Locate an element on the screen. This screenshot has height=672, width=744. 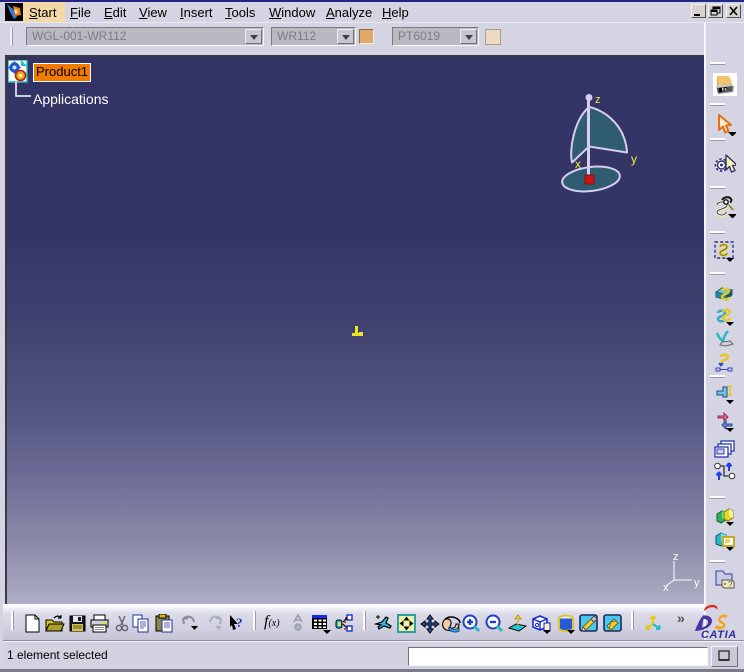
svg-text: CATIA is located at coordinates (719, 634).